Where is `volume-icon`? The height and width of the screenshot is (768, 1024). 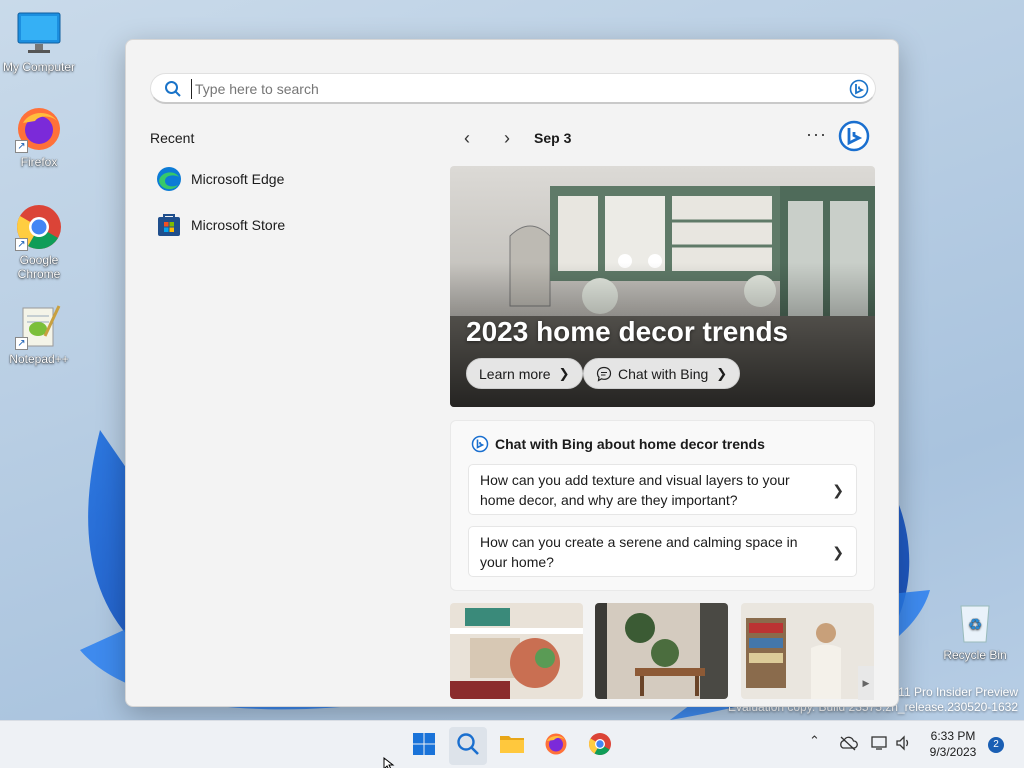
volume-icon is located at coordinates (904, 744).